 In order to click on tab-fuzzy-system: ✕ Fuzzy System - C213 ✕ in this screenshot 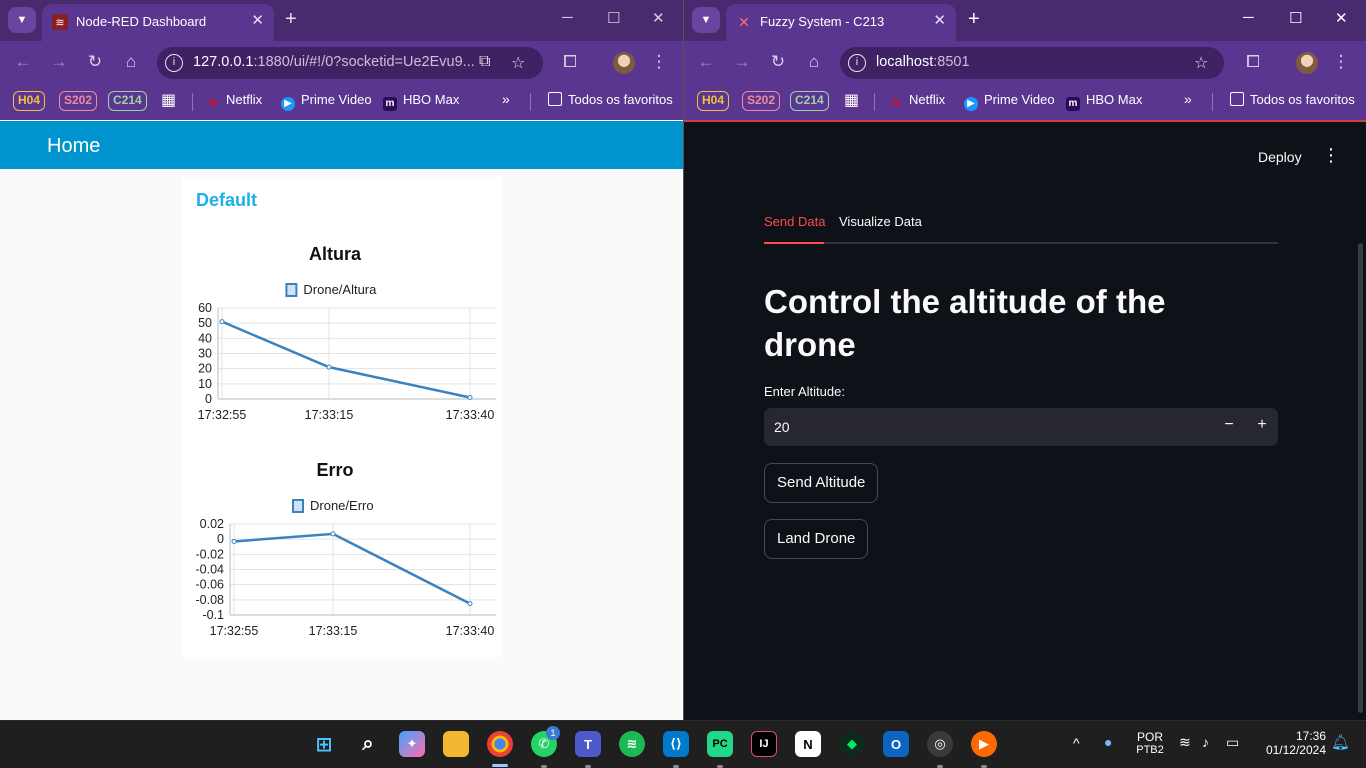, I will do `click(841, 22)`.